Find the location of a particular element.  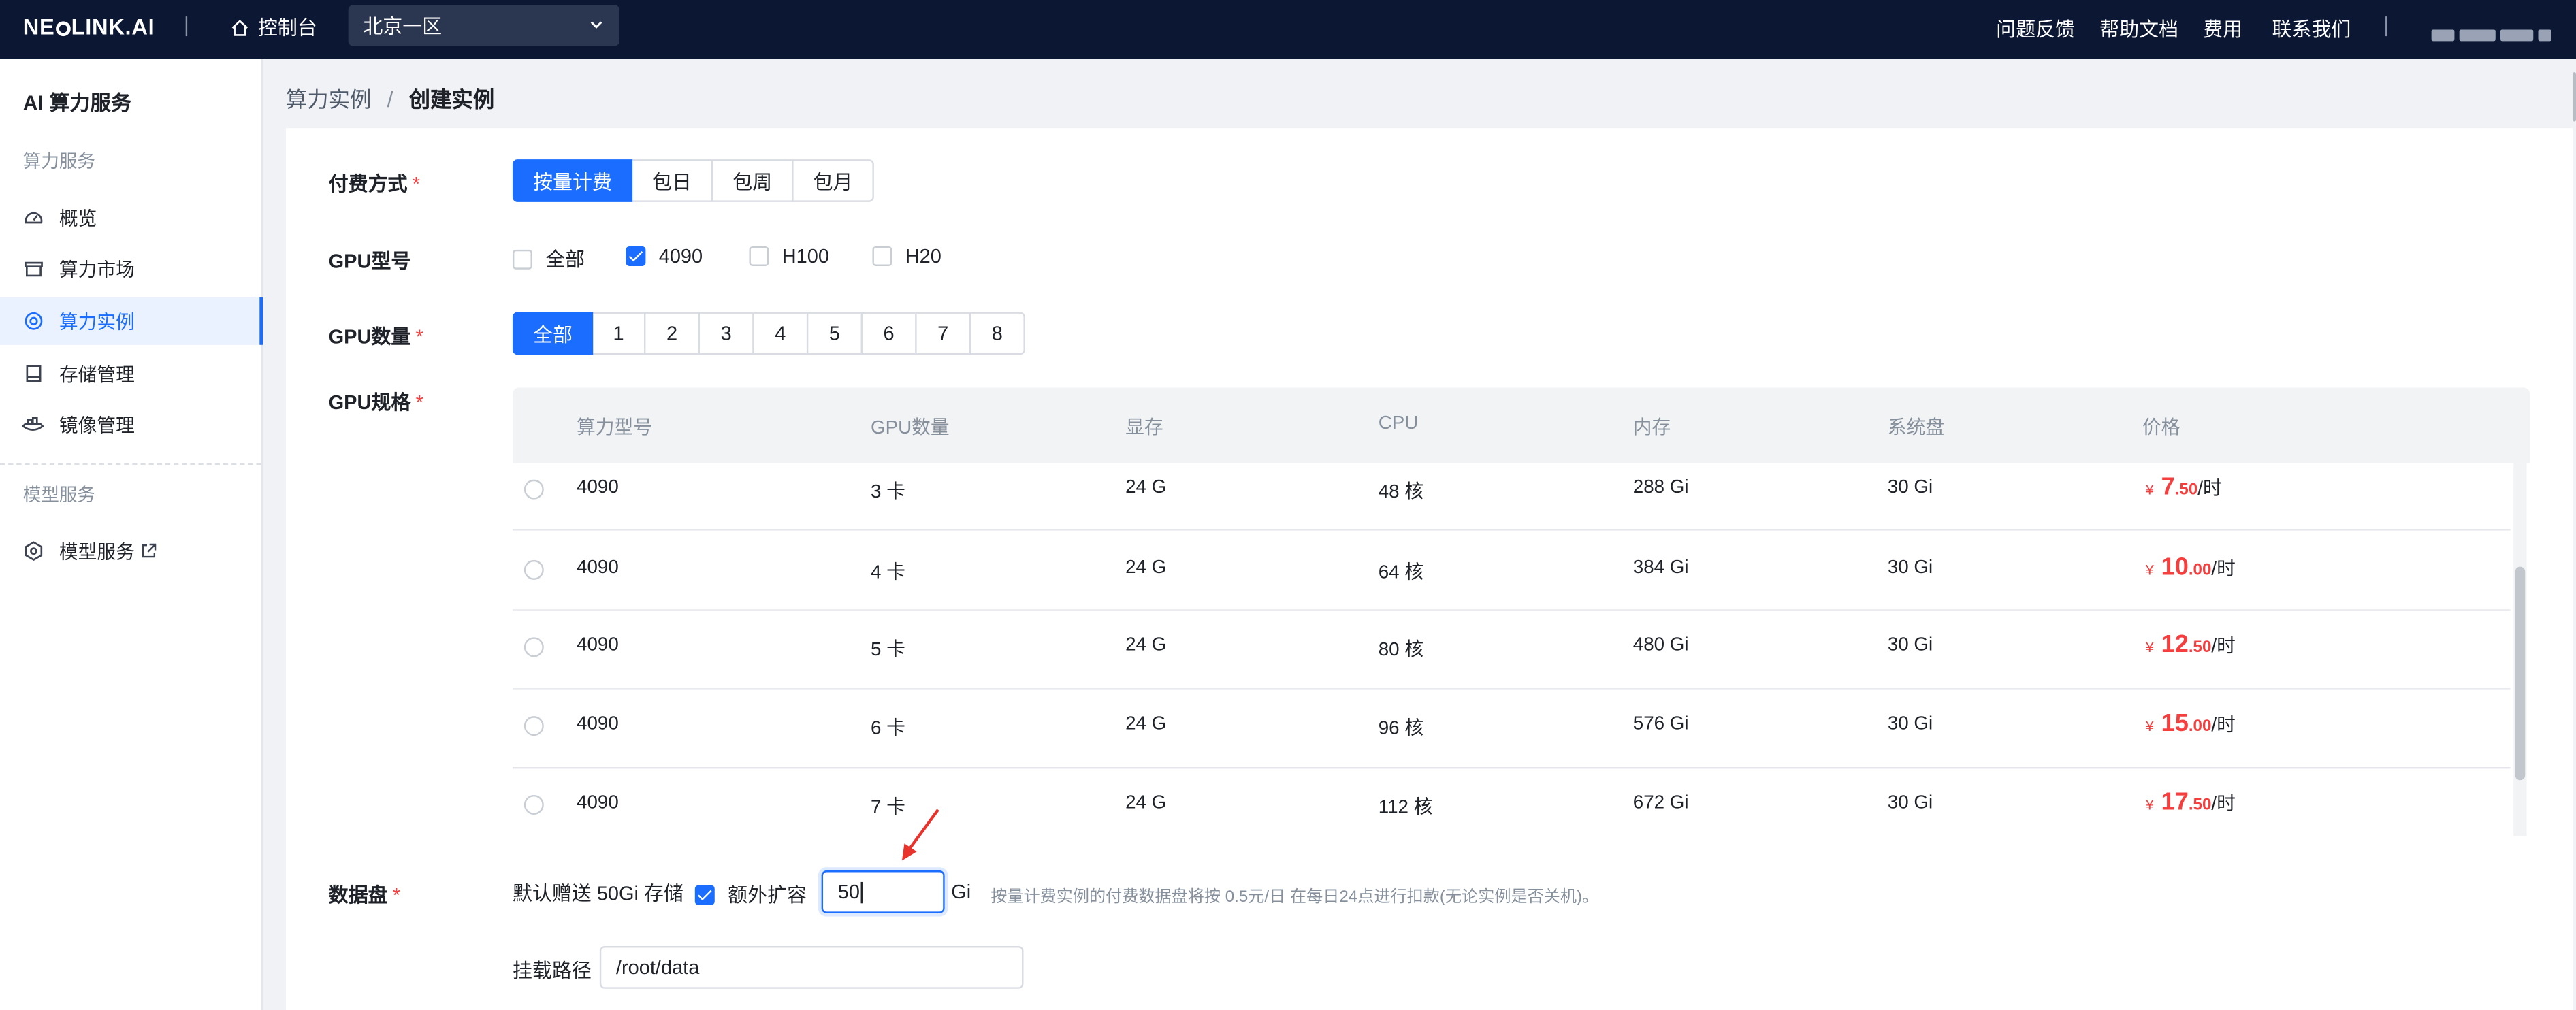

divider is located at coordinates (186, 26).